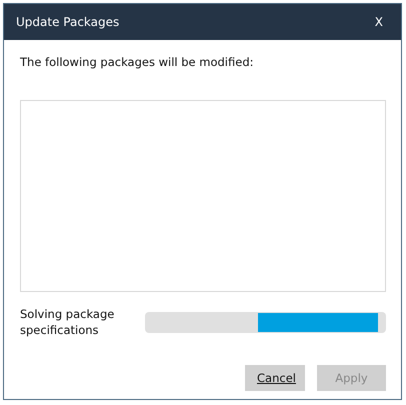 Image resolution: width=406 pixels, height=405 pixels. I want to click on cancel-button: Cancel, so click(275, 378).